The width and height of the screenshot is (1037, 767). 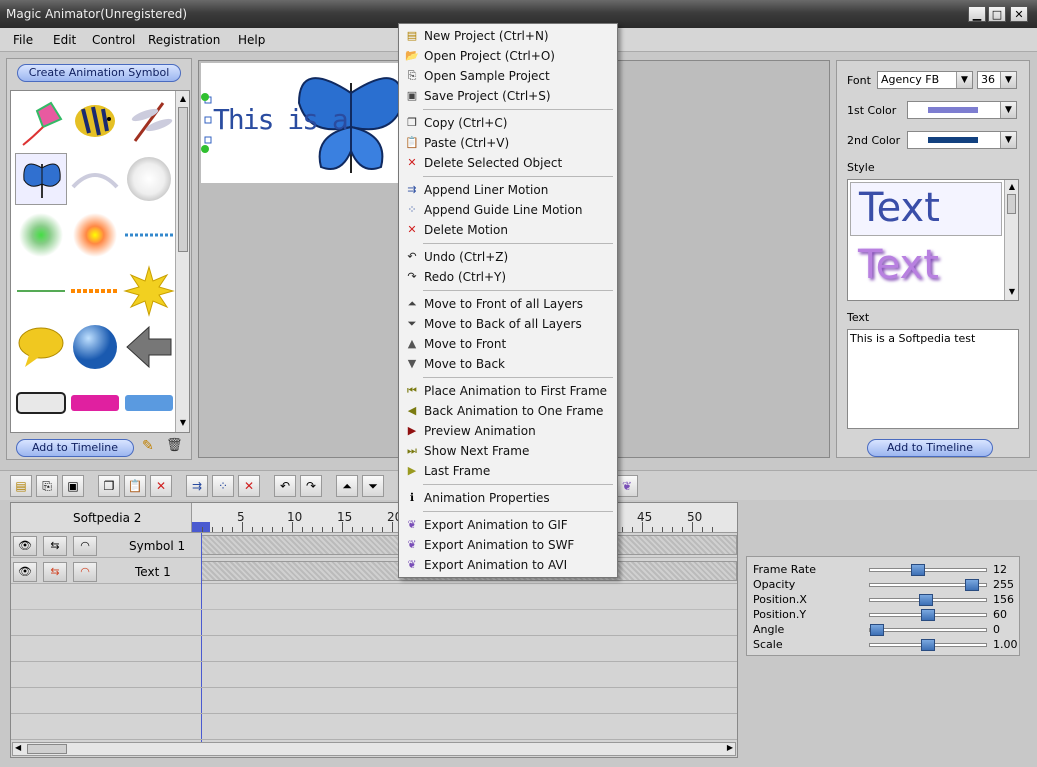 What do you see at coordinates (223, 486) in the screenshot?
I see `guide-motion-tool: ⁘` at bounding box center [223, 486].